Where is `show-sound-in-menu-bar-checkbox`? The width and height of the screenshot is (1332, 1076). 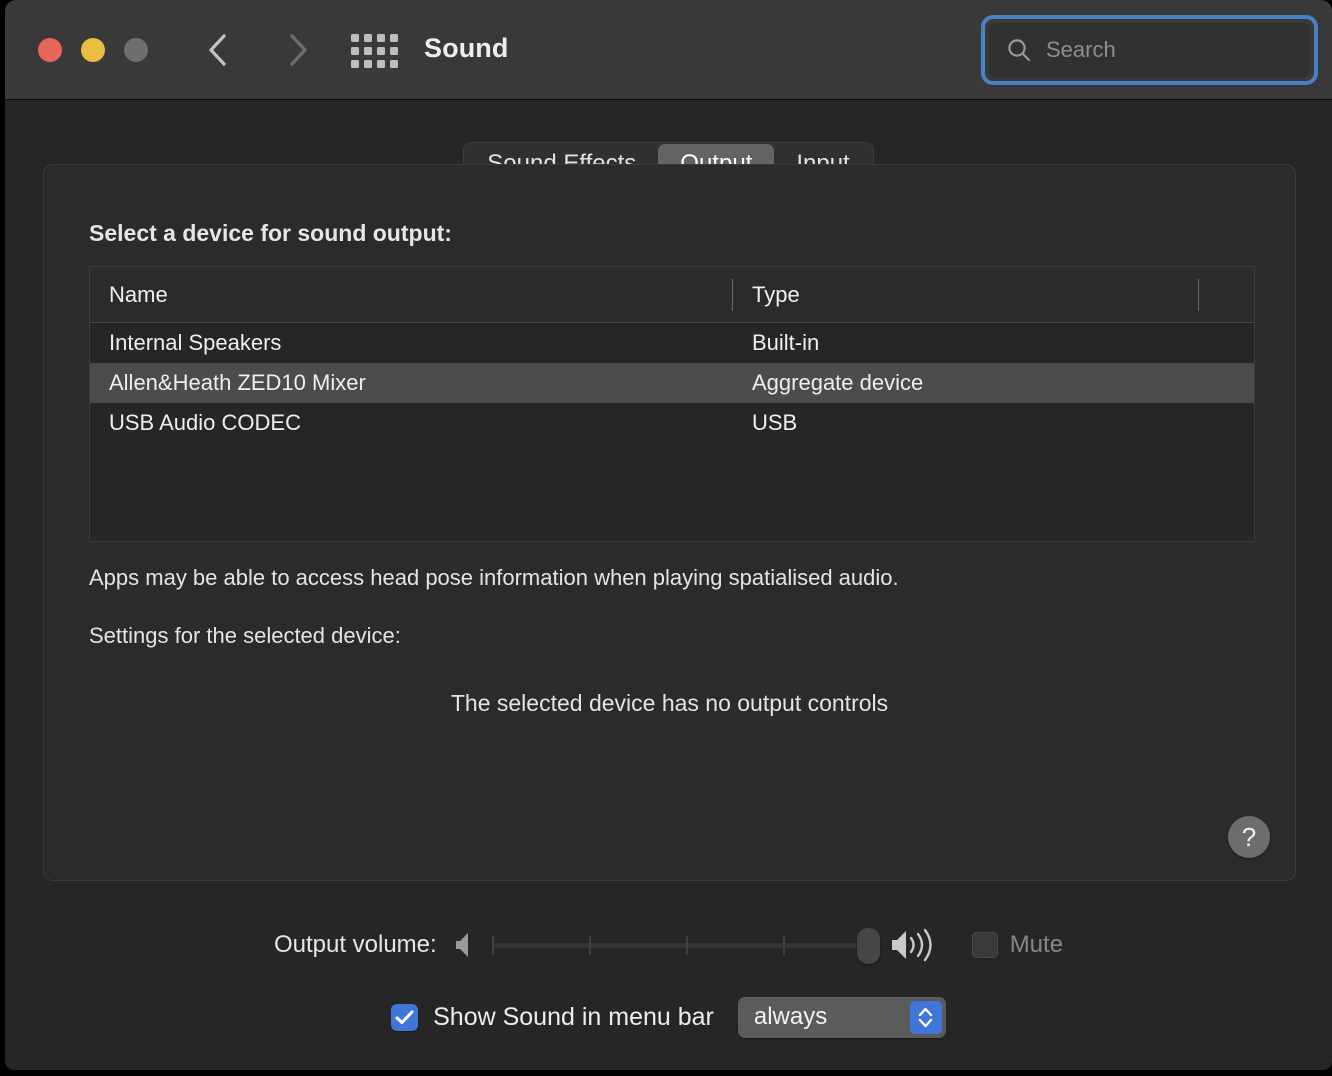 show-sound-in-menu-bar-checkbox is located at coordinates (405, 1017).